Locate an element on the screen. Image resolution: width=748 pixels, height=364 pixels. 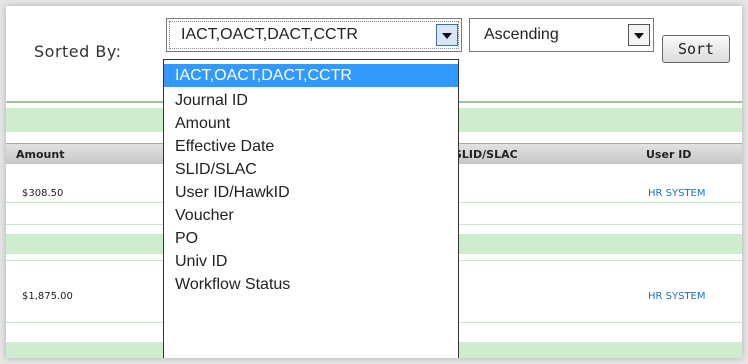
option-user-id-hawkid: User ID/HawkID is located at coordinates (311, 192).